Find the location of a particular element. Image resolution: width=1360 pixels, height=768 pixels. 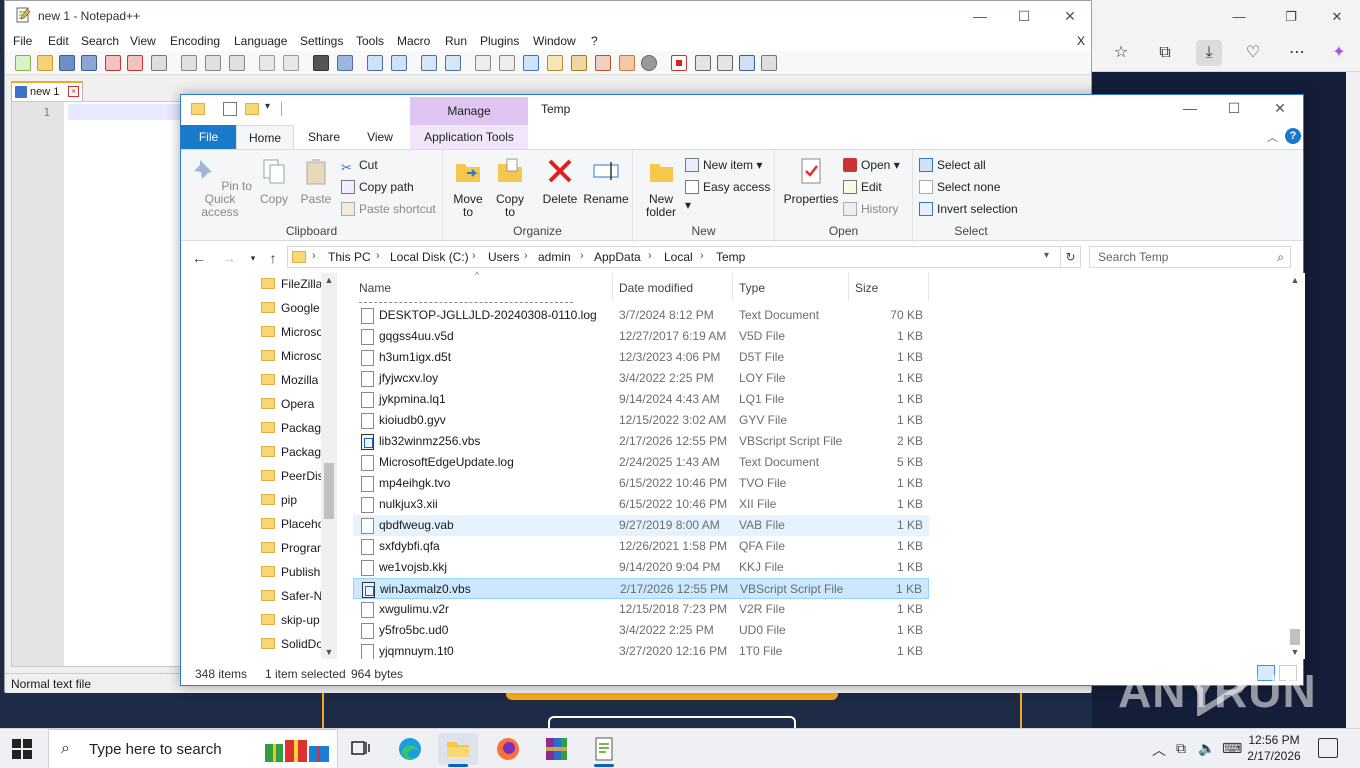

new-folder-quick-icon is located at coordinates (252, 109).